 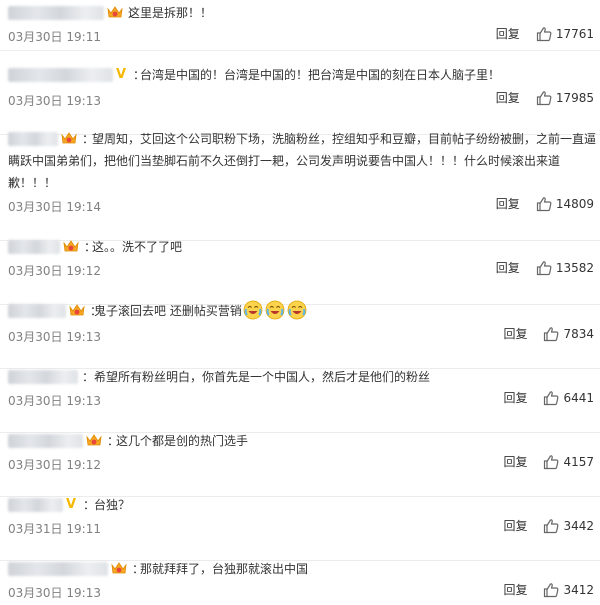 I want to click on comment-text: 希望所有粉丝明白，你首先是一个中国人，然后才是他们的粉丝, so click(x=324, y=377).